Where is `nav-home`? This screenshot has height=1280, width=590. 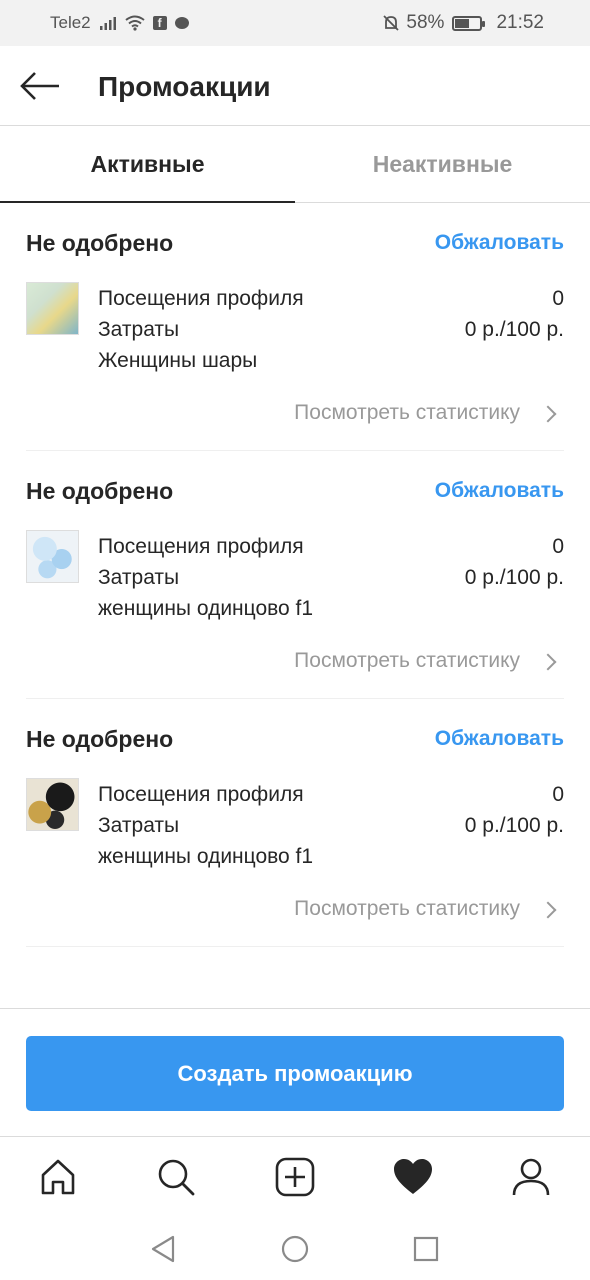 nav-home is located at coordinates (58, 1177).